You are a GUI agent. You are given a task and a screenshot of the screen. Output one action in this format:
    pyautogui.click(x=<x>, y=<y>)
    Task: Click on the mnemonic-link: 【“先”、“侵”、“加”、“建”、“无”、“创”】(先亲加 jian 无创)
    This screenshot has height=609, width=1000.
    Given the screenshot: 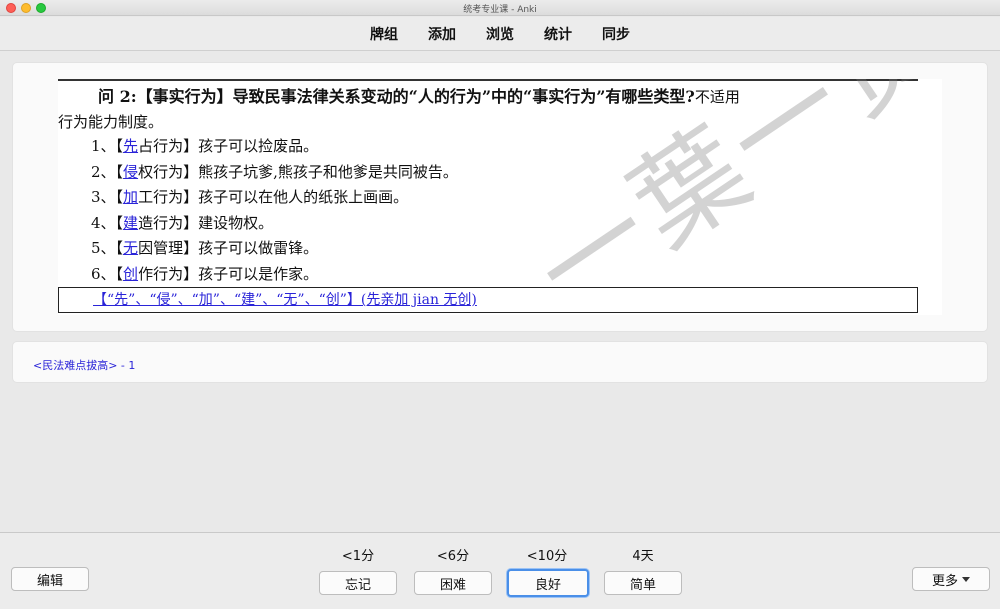 What is the action you would take?
    pyautogui.click(x=285, y=300)
    